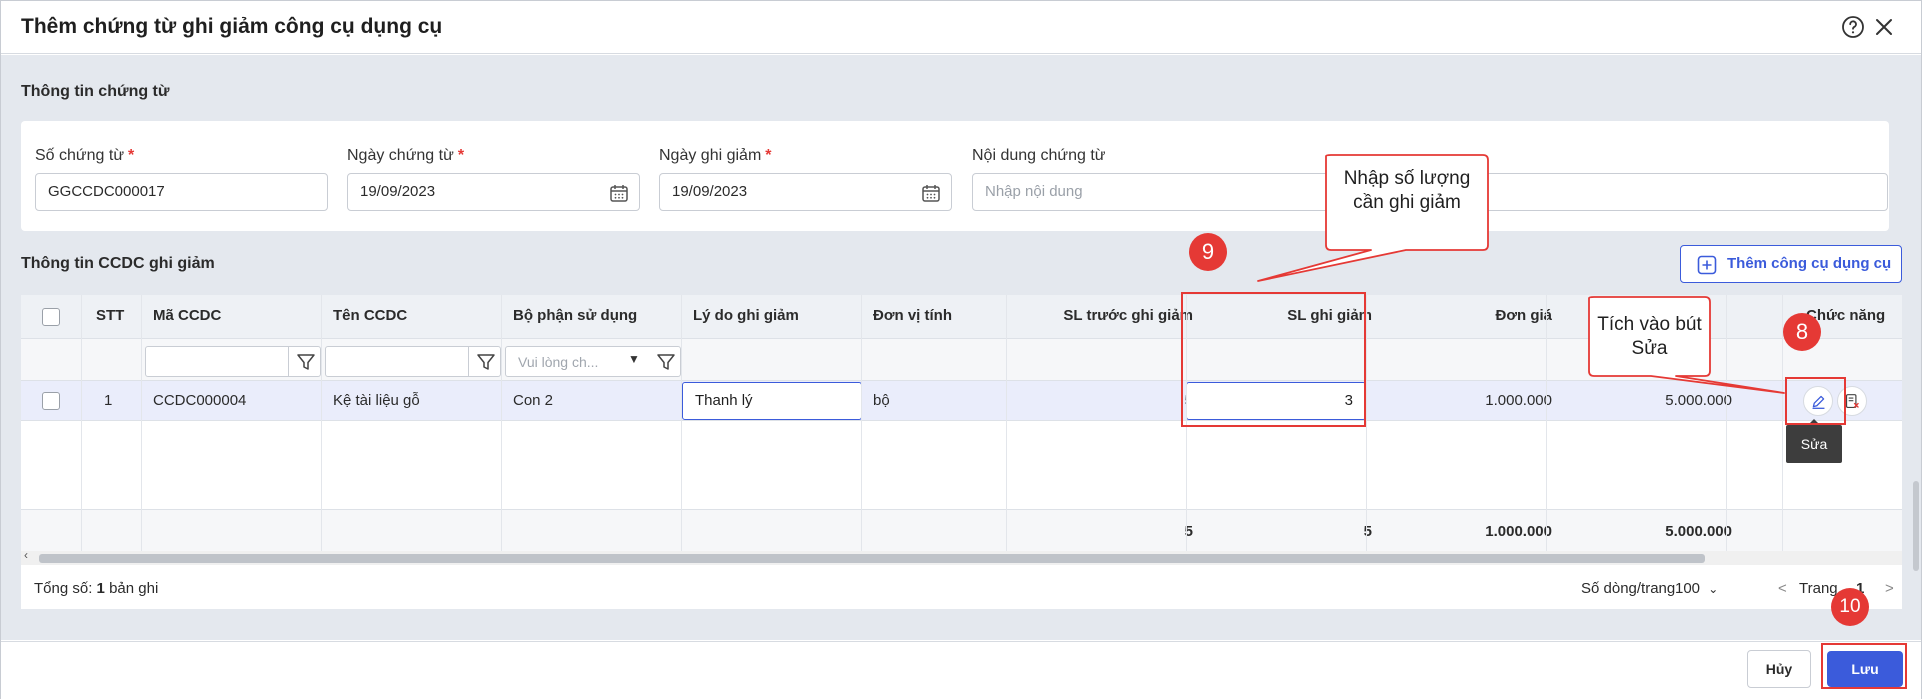 The width and height of the screenshot is (1922, 699). What do you see at coordinates (376, 400) in the screenshot?
I see `cell-name: Kệ tài liệu gỗ` at bounding box center [376, 400].